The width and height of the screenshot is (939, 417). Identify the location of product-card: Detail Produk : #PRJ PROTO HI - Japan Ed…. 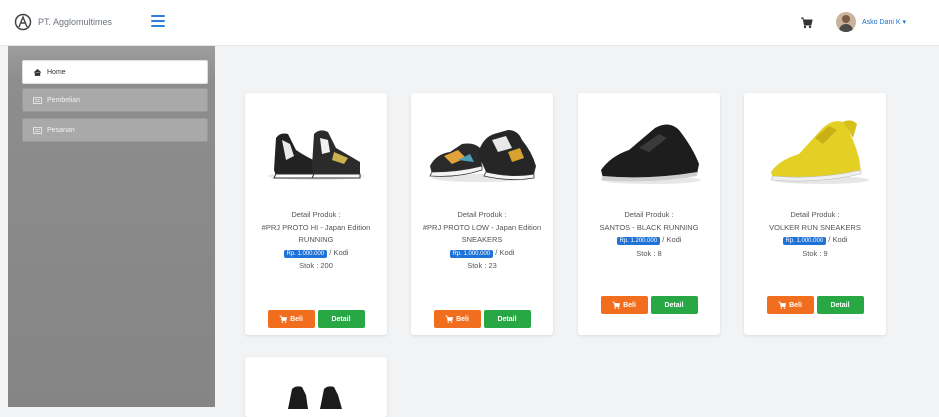
(316, 214).